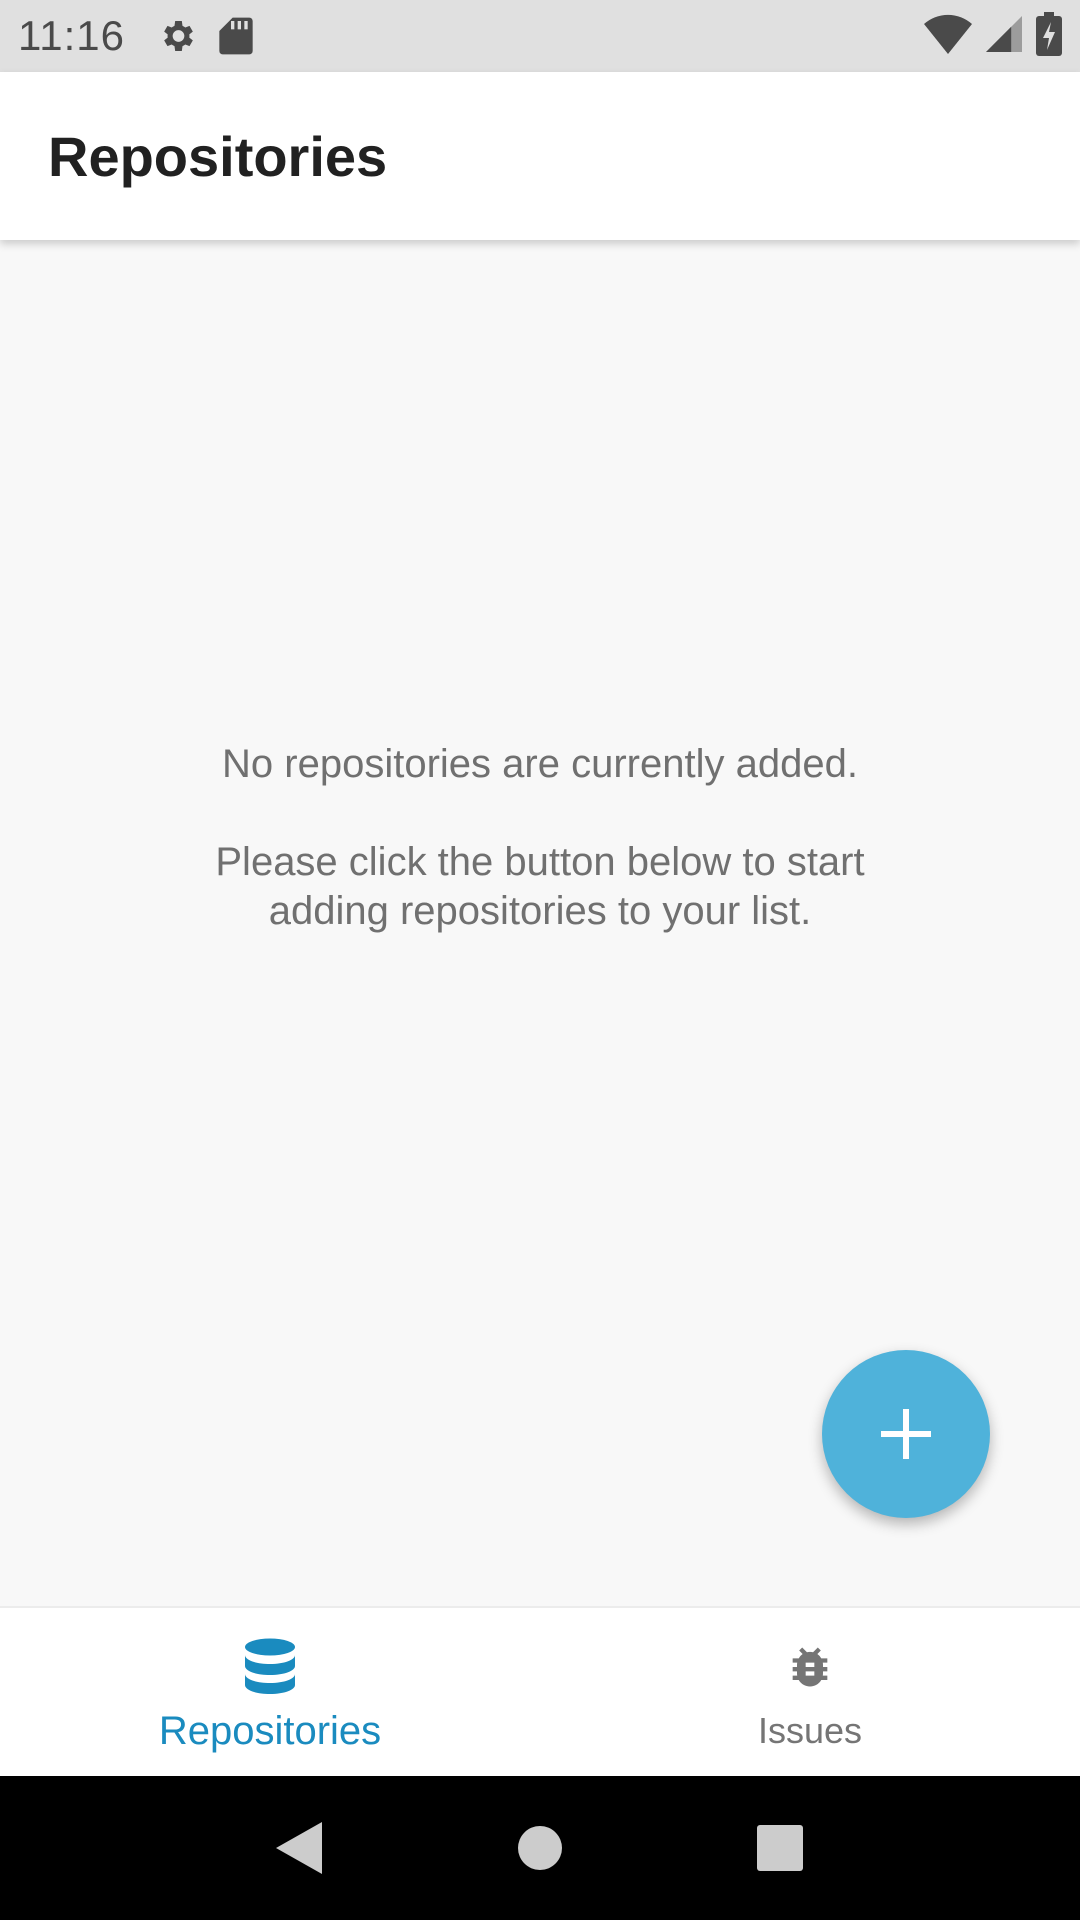 This screenshot has height=1920, width=1080. What do you see at coordinates (218, 156) in the screenshot?
I see `page-title: Repositories` at bounding box center [218, 156].